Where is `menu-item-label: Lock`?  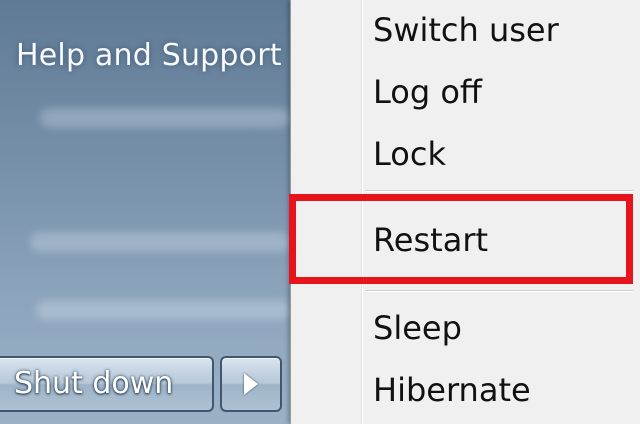
menu-item-label: Lock is located at coordinates (409, 154).